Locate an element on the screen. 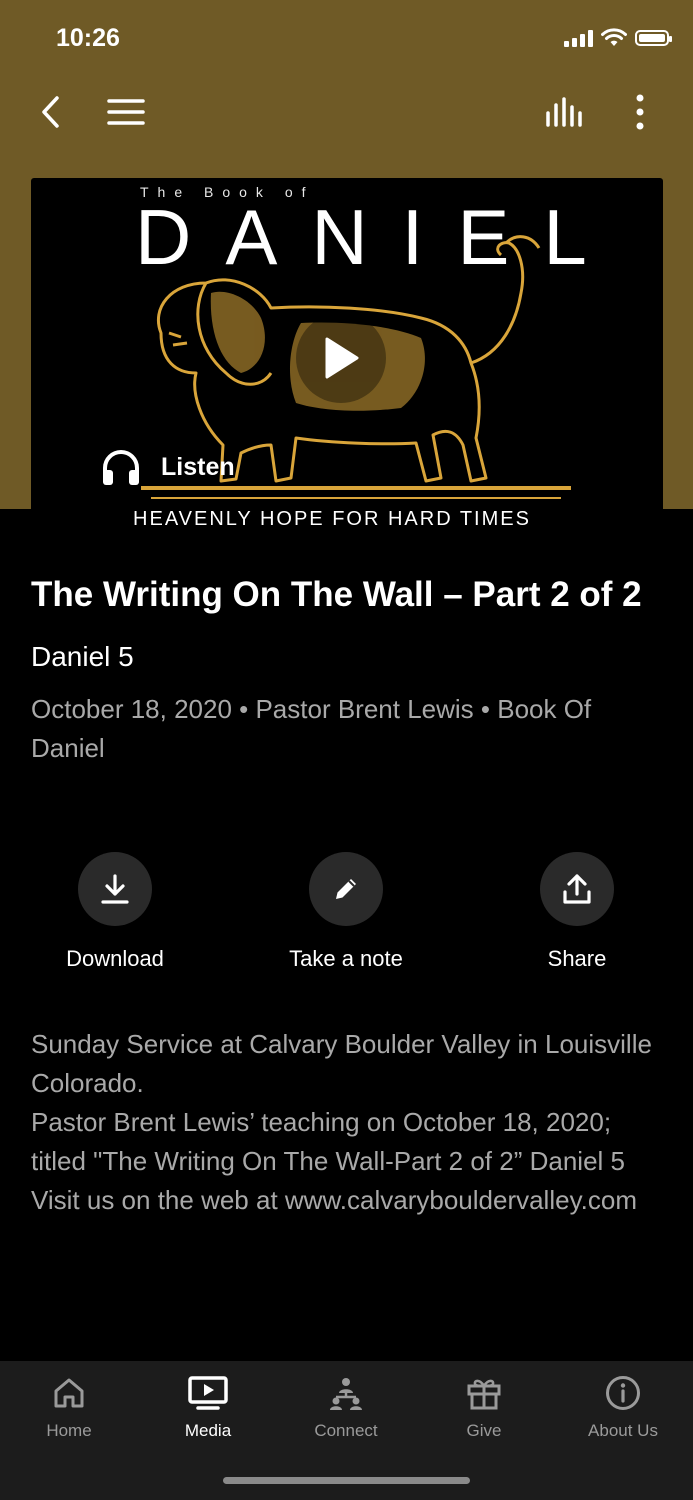  tab-connect: Connect is located at coordinates (346, 1407).